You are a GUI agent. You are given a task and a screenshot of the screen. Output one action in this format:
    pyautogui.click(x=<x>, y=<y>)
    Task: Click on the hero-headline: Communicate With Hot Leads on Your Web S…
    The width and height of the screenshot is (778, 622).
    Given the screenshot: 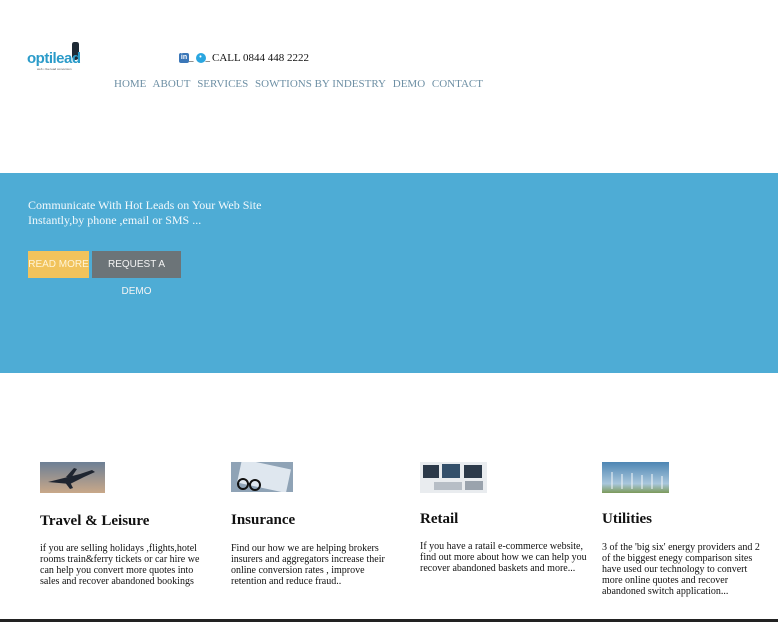 What is the action you would take?
    pyautogui.click(x=145, y=205)
    